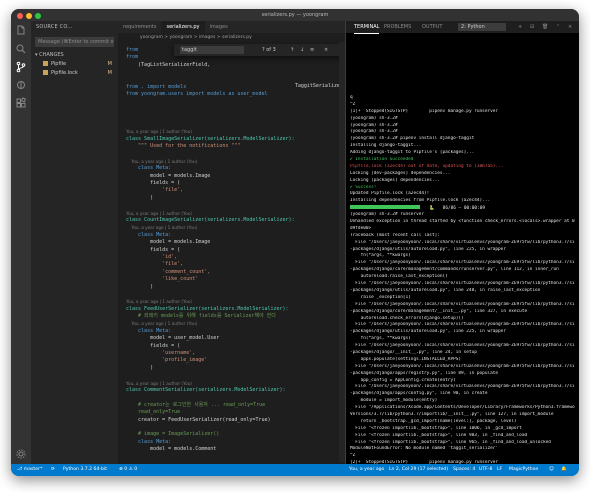  I want to click on files-icon, so click(21, 31).